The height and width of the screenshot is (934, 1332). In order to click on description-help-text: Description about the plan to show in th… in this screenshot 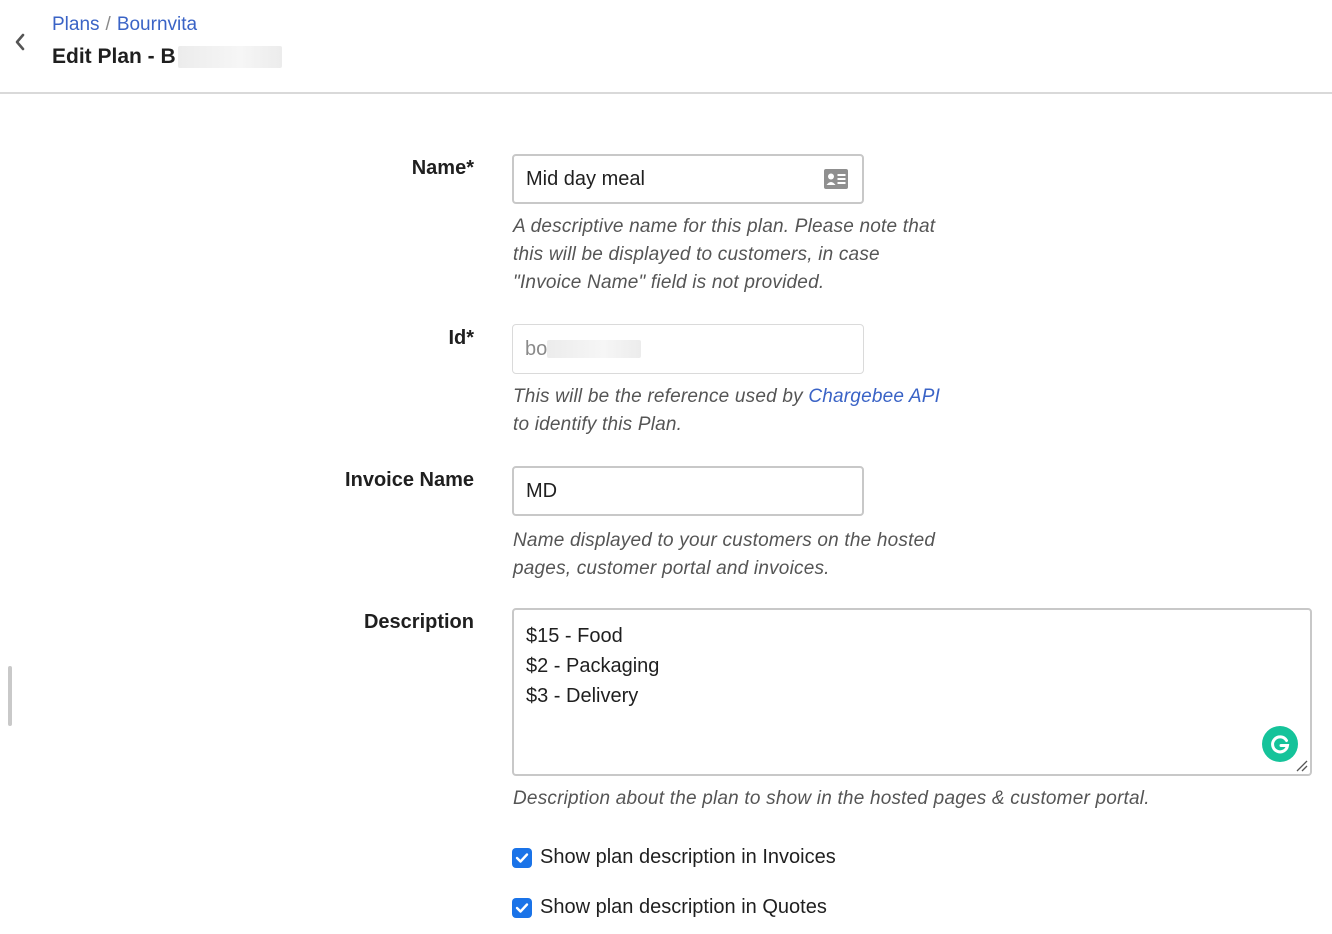, I will do `click(831, 798)`.